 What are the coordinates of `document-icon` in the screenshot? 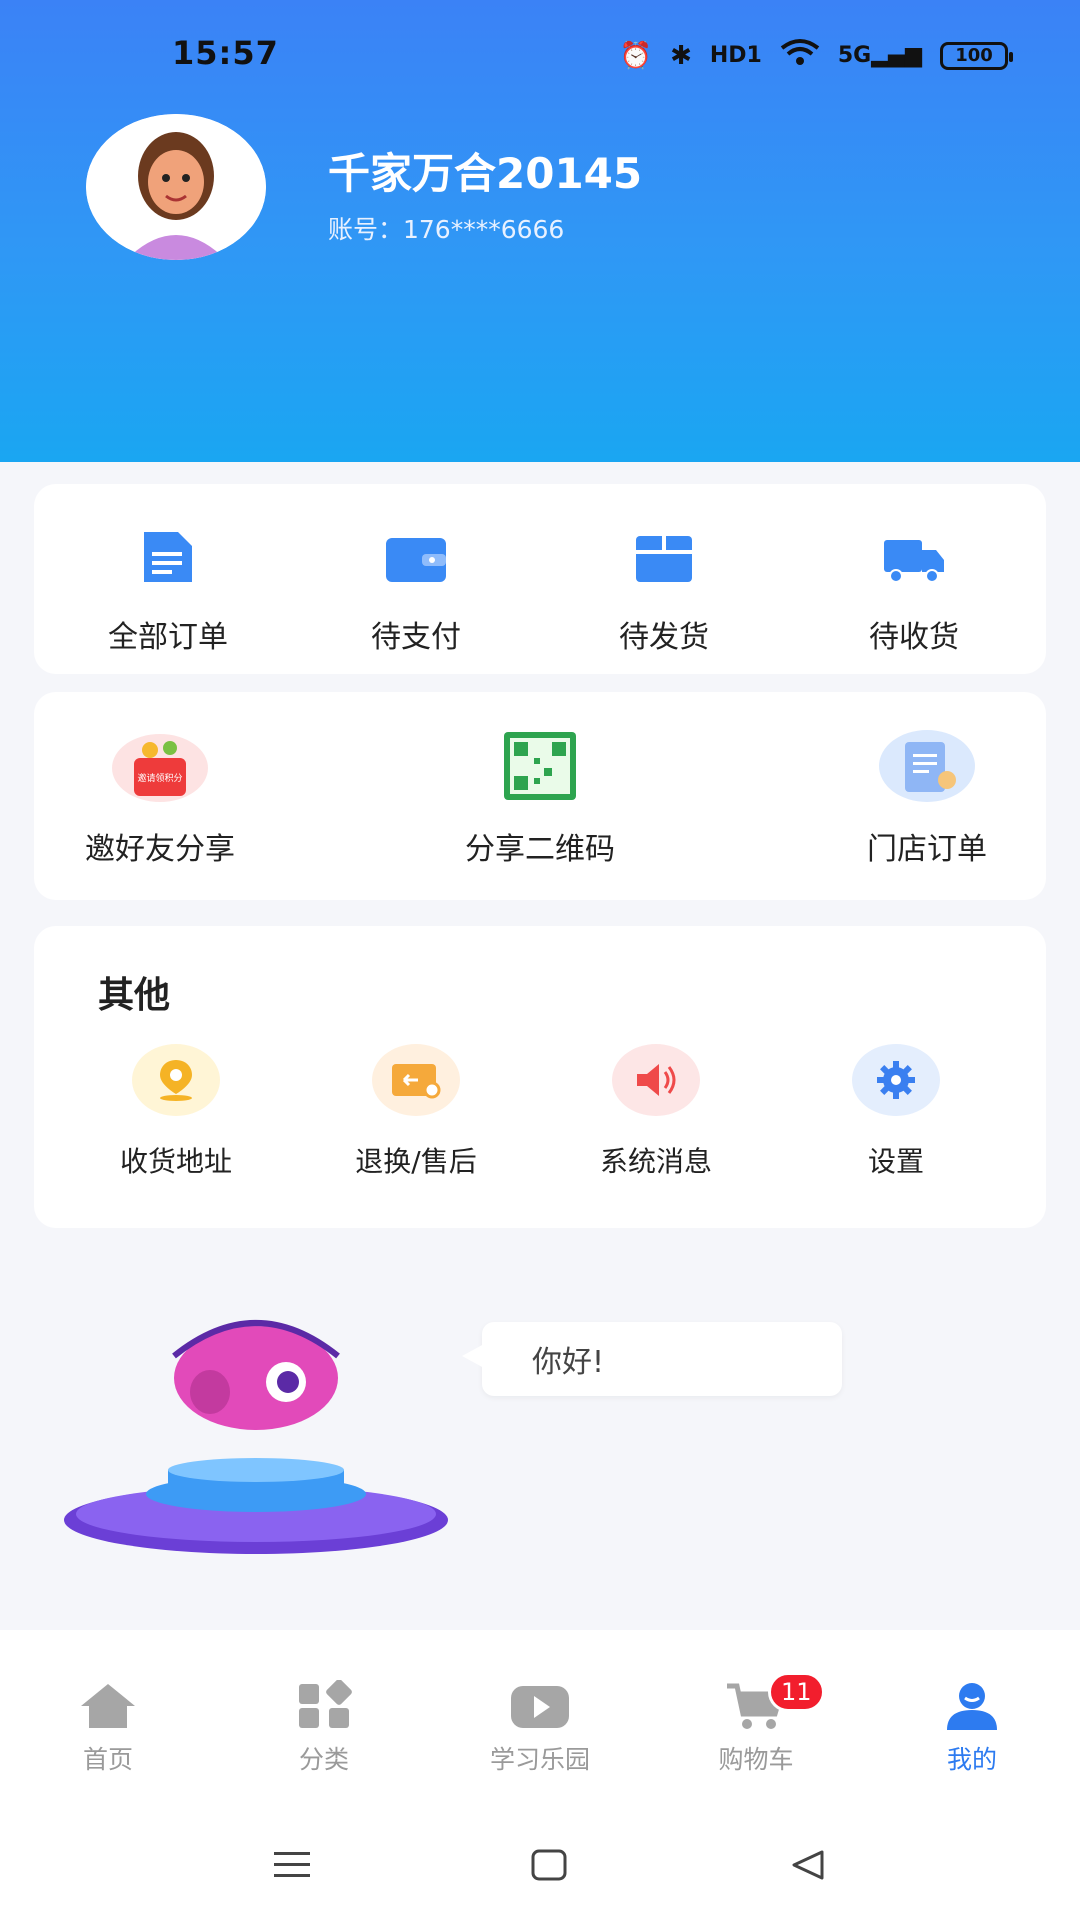 It's located at (168, 557).